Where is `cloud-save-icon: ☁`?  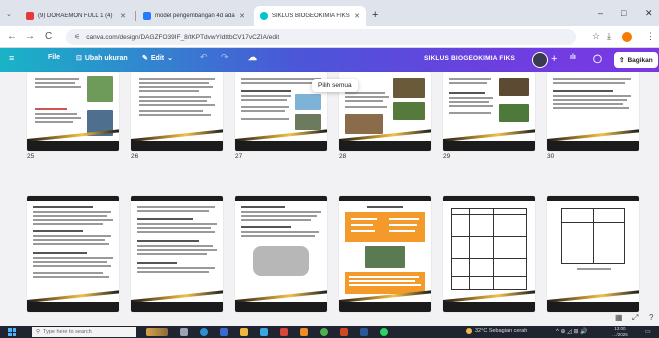
cloud-save-icon: ☁ is located at coordinates (252, 57).